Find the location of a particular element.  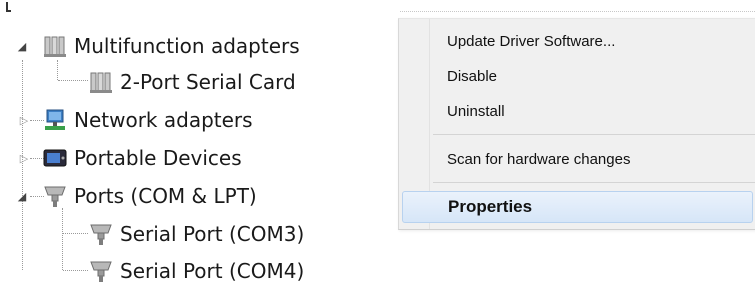

serial-card-icon is located at coordinates (101, 82).